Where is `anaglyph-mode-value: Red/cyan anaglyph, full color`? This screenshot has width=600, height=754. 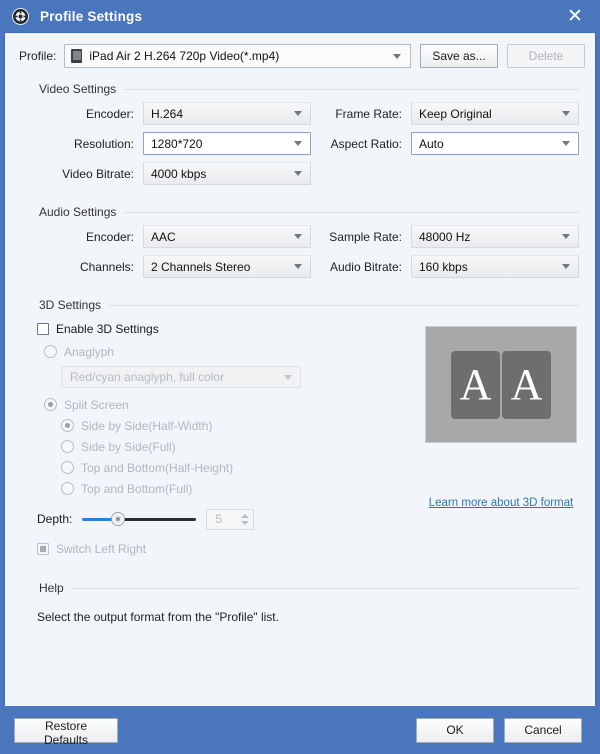 anaglyph-mode-value: Red/cyan anaglyph, full color is located at coordinates (147, 377).